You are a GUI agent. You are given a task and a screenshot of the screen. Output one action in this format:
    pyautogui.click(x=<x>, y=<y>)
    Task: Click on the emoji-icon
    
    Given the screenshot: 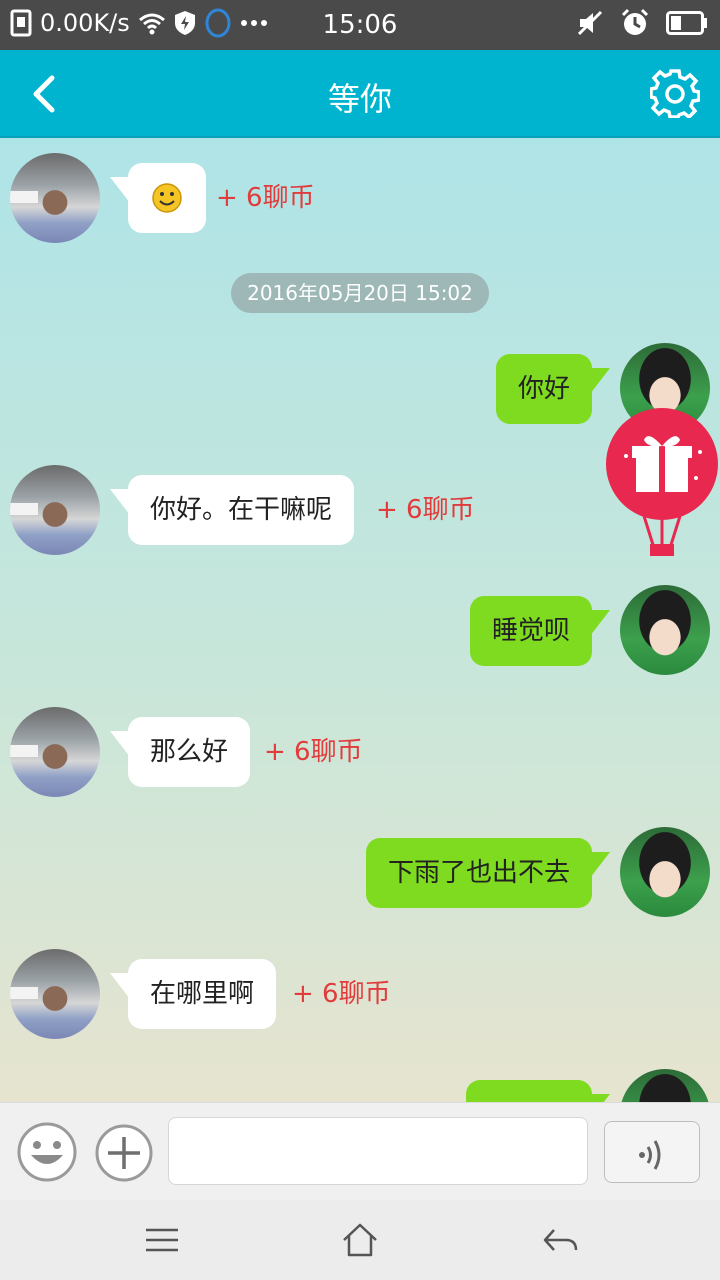 What is the action you would take?
    pyautogui.click(x=47, y=1152)
    